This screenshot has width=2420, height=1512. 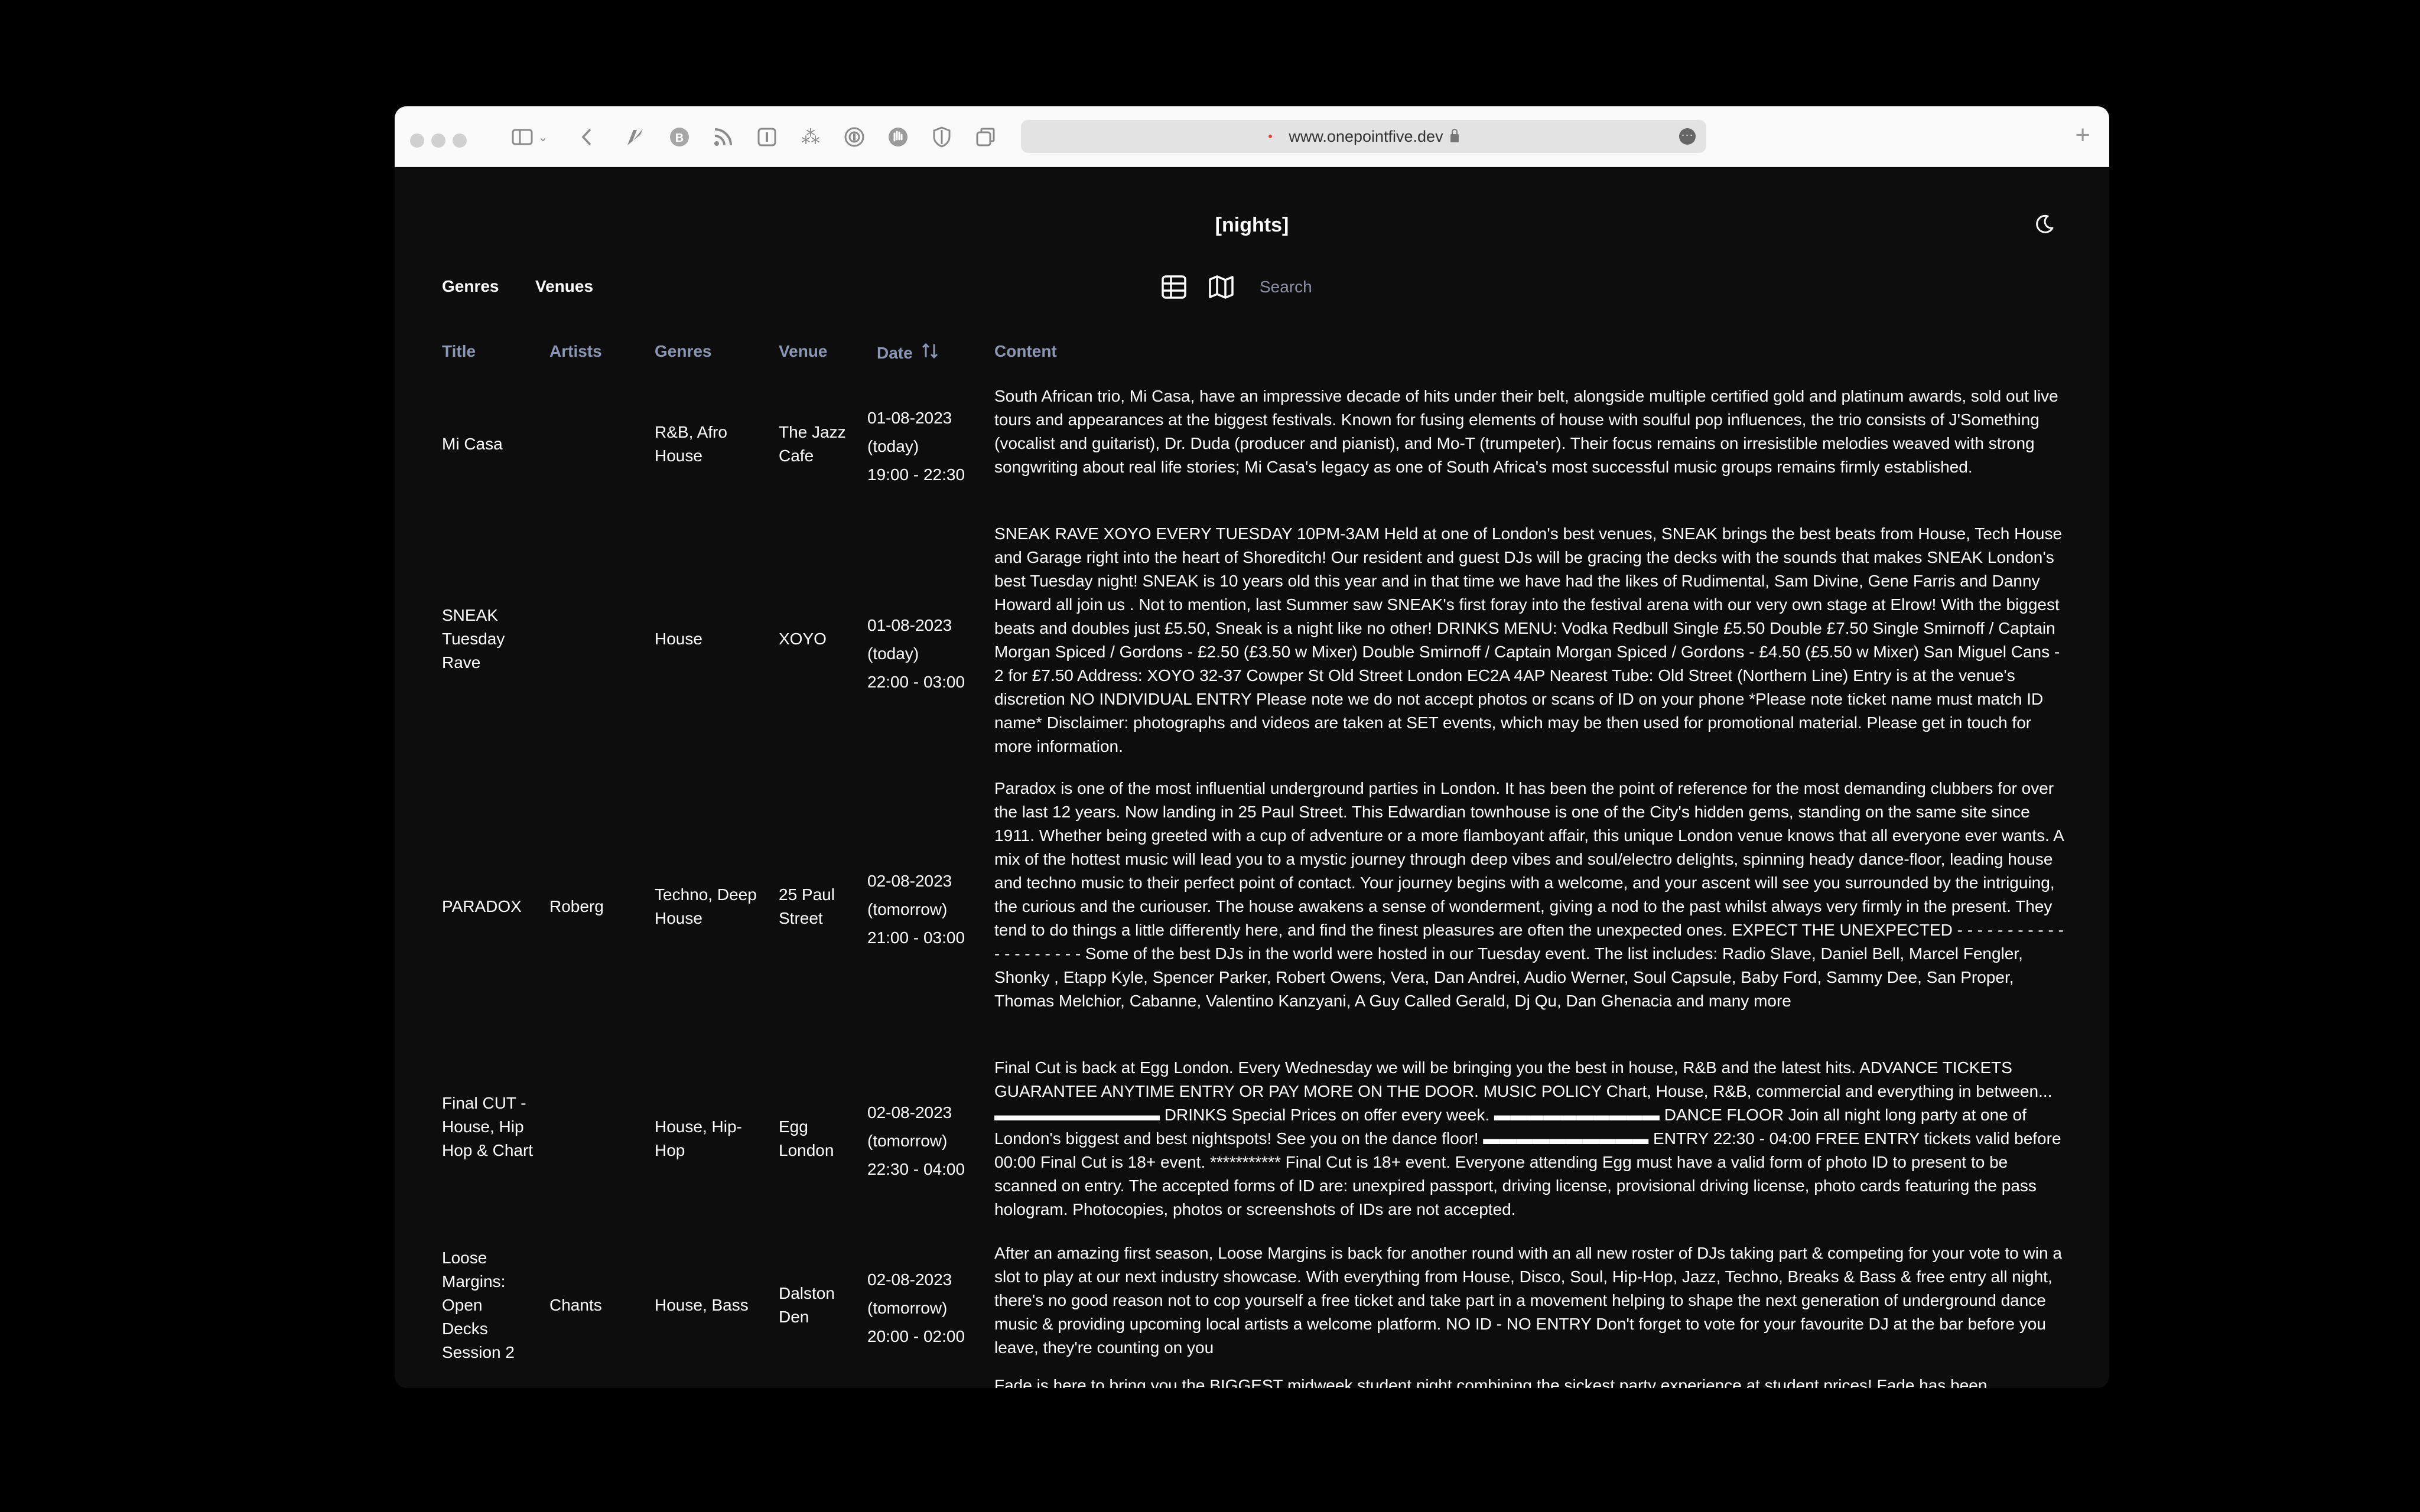 I want to click on row-1-venue: The Jazz Cafe, so click(x=823, y=444).